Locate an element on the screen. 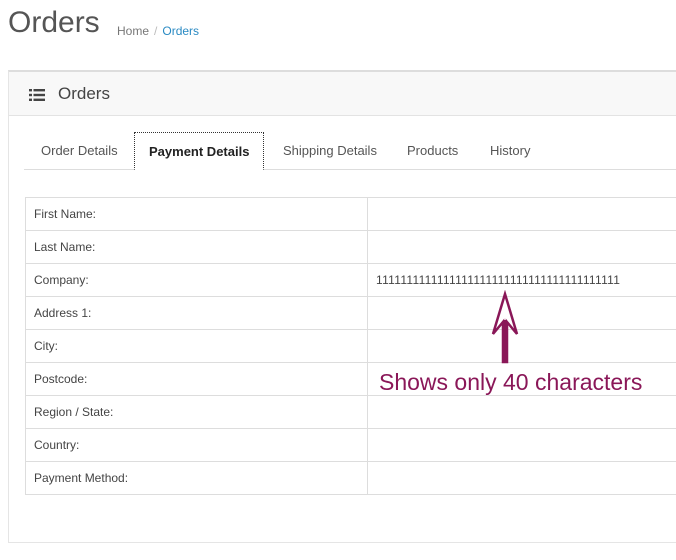 This screenshot has height=560, width=676. region-state-label: Region / State: is located at coordinates (196, 412).